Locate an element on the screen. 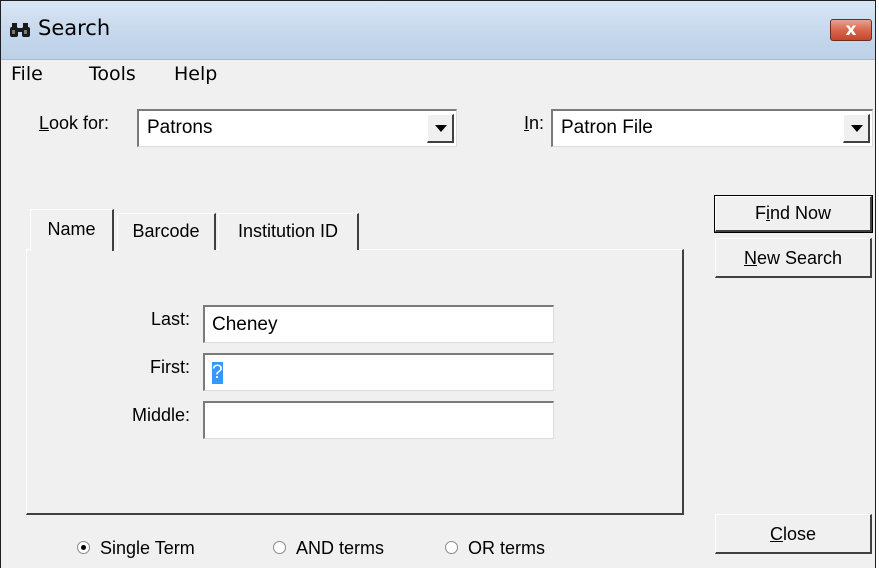 The height and width of the screenshot is (568, 879). radio-label: AND terms is located at coordinates (340, 548).